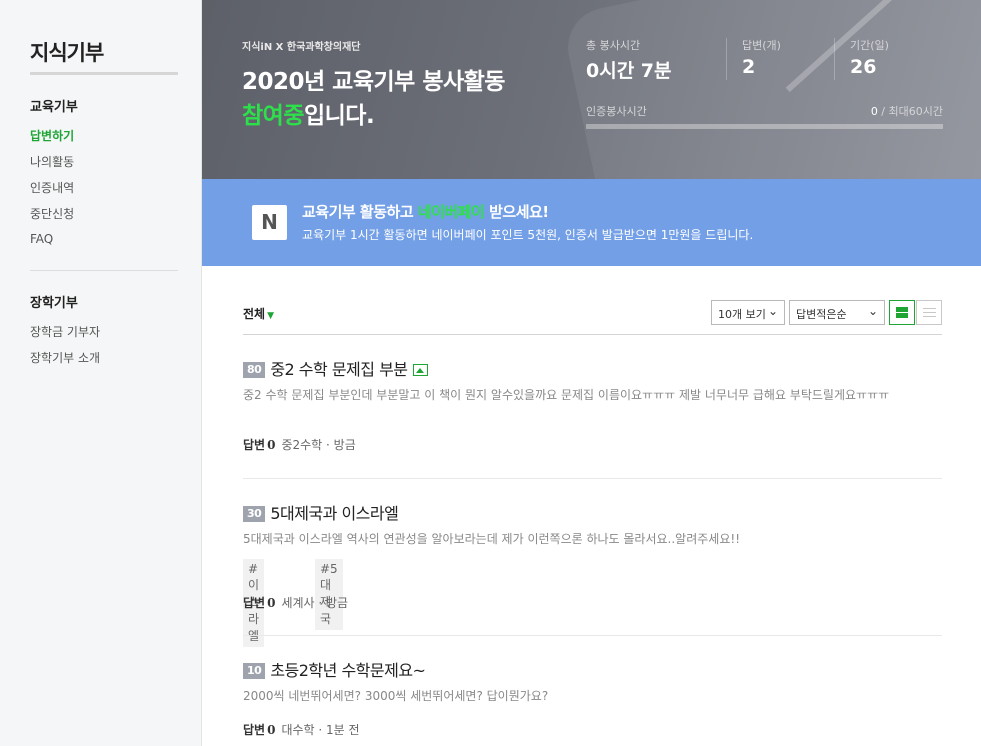 Image resolution: width=981 pixels, height=746 pixels. What do you see at coordinates (65, 331) in the screenshot?
I see `sidebar-item-scholarship-donors: 장학금 기부자` at bounding box center [65, 331].